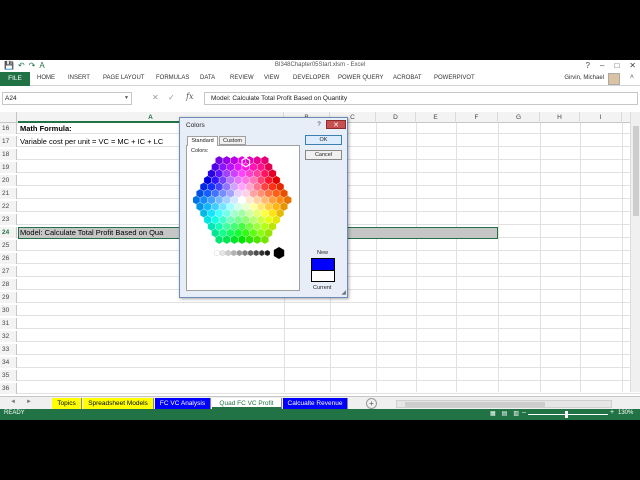 The width and height of the screenshot is (640, 480). What do you see at coordinates (8, 180) in the screenshot?
I see `row-header: 20` at bounding box center [8, 180].